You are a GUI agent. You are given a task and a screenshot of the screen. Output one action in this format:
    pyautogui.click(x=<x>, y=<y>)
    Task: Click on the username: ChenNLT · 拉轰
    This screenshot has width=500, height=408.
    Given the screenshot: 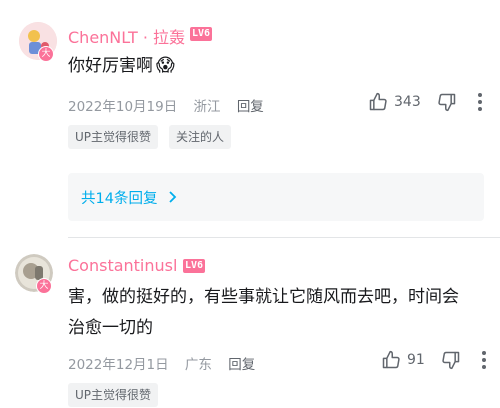 What is the action you would take?
    pyautogui.click(x=126, y=36)
    